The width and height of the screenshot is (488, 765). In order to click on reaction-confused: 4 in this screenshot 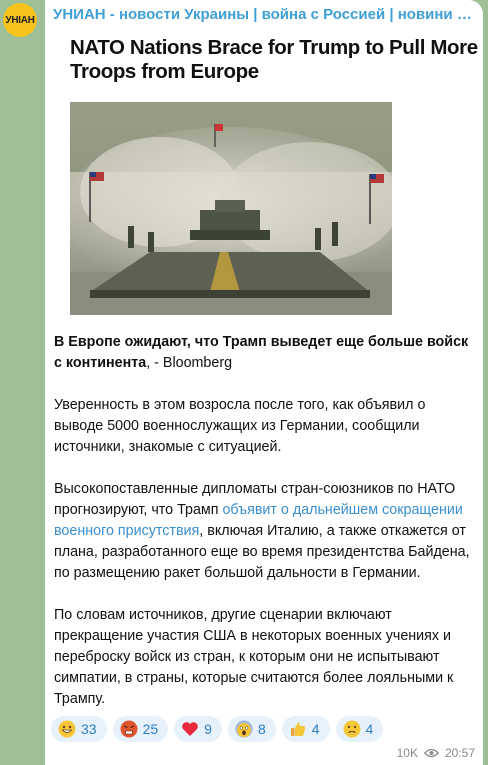, I will do `click(359, 729)`.